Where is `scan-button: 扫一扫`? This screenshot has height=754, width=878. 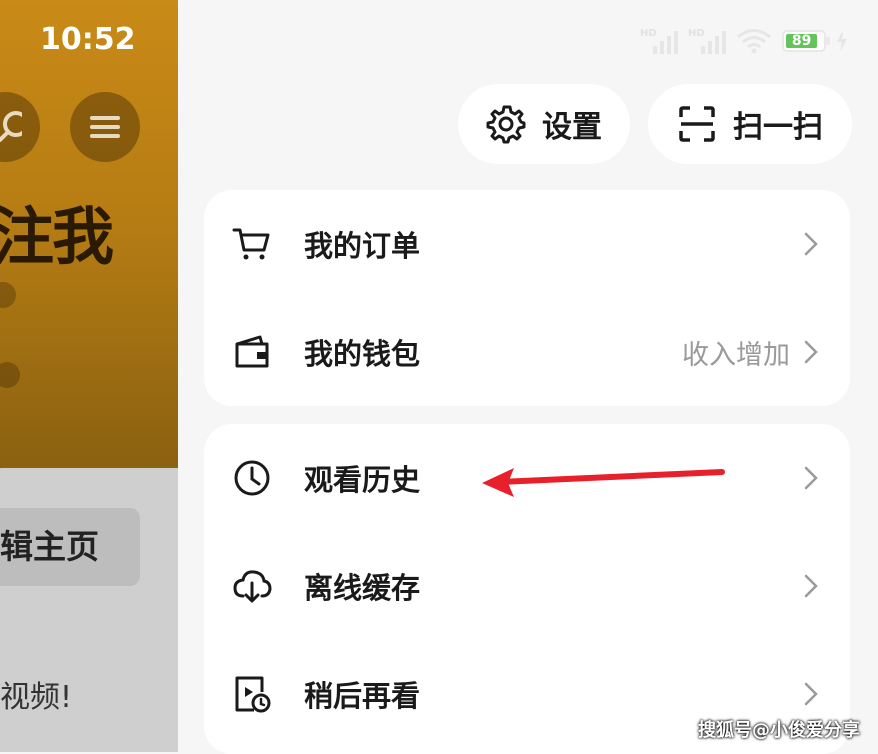
scan-button: 扫一扫 is located at coordinates (750, 124).